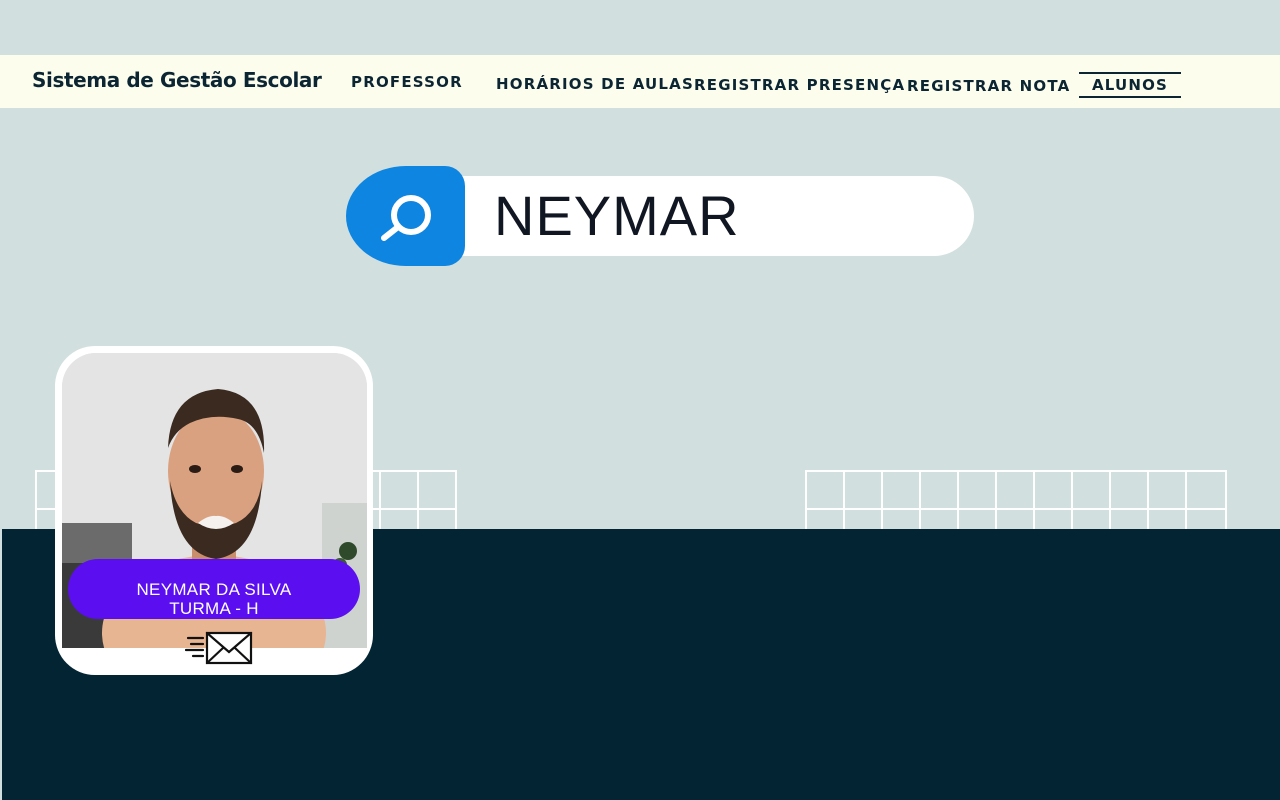 Image resolution: width=1280 pixels, height=800 pixels. What do you see at coordinates (177, 80) in the screenshot?
I see `app-title: Sistema de Gestão Escolar` at bounding box center [177, 80].